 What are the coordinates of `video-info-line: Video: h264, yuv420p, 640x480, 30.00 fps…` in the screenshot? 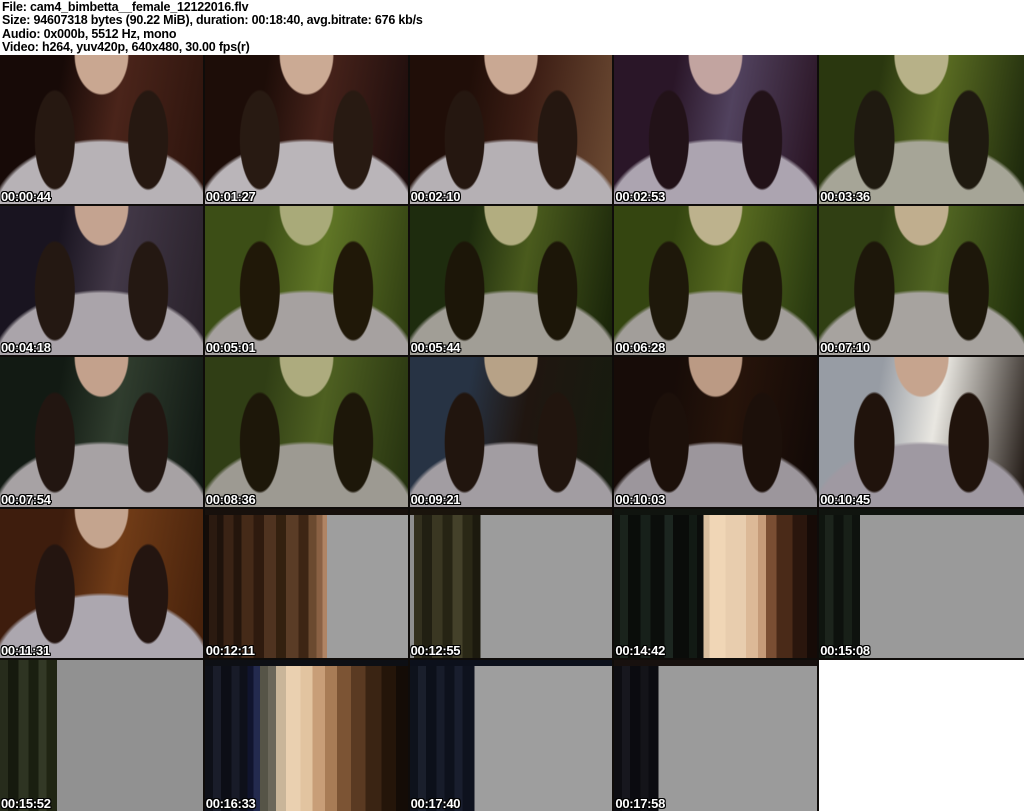 It's located at (126, 47).